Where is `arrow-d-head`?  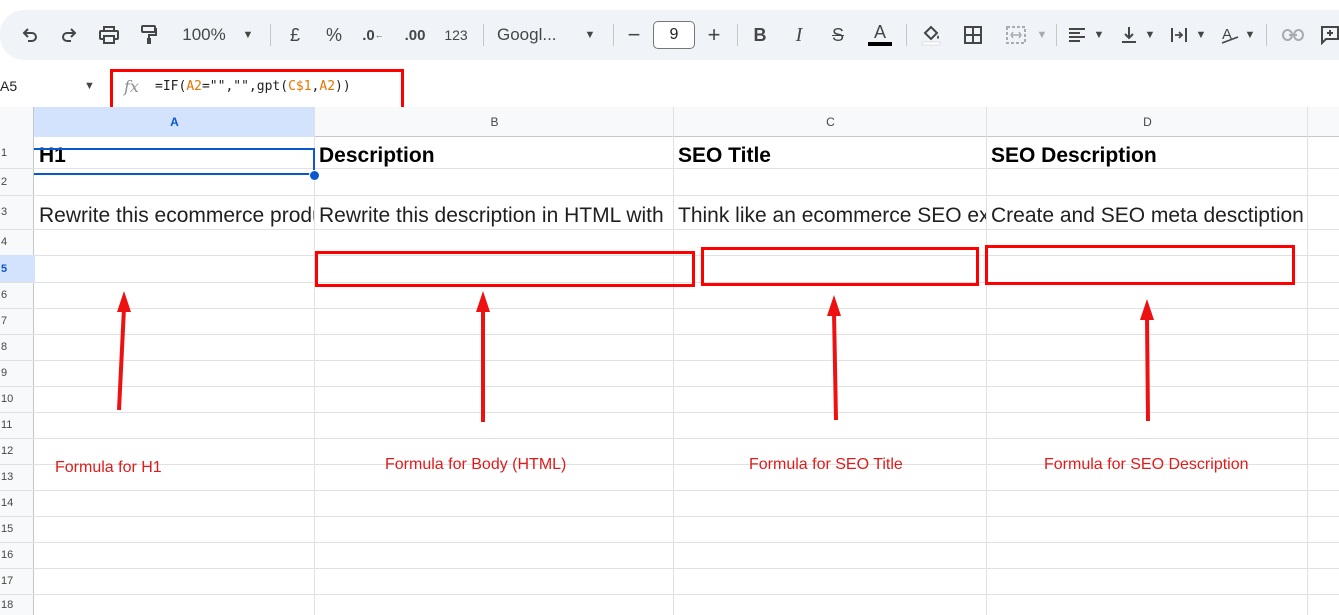 arrow-d-head is located at coordinates (1147, 309).